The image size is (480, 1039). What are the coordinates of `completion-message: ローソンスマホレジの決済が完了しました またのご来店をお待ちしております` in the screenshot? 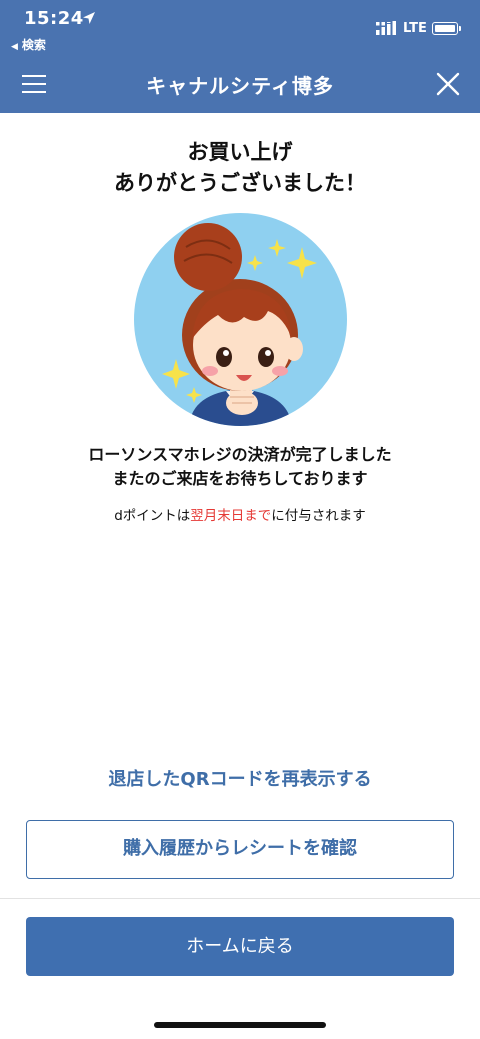 It's located at (240, 467).